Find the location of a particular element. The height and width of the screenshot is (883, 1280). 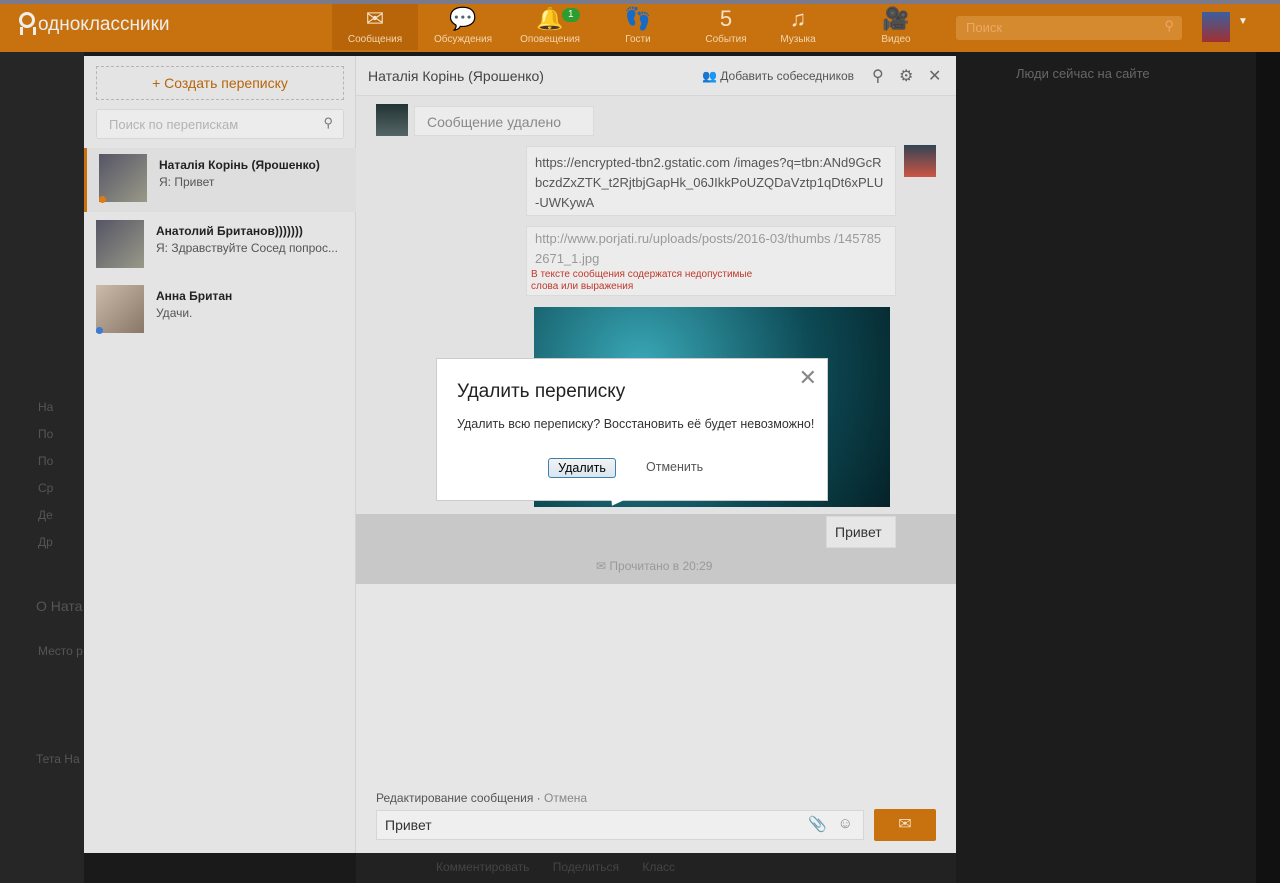

message-bubble: Привет is located at coordinates (861, 532).